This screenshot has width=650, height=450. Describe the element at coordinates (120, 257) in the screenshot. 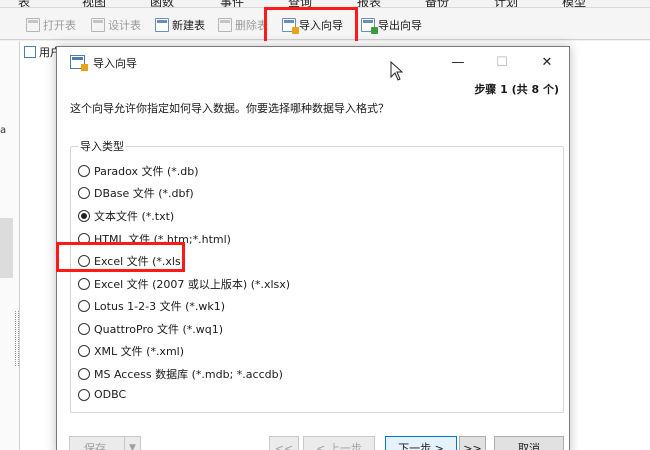

I see `excel-option-highlight` at that location.